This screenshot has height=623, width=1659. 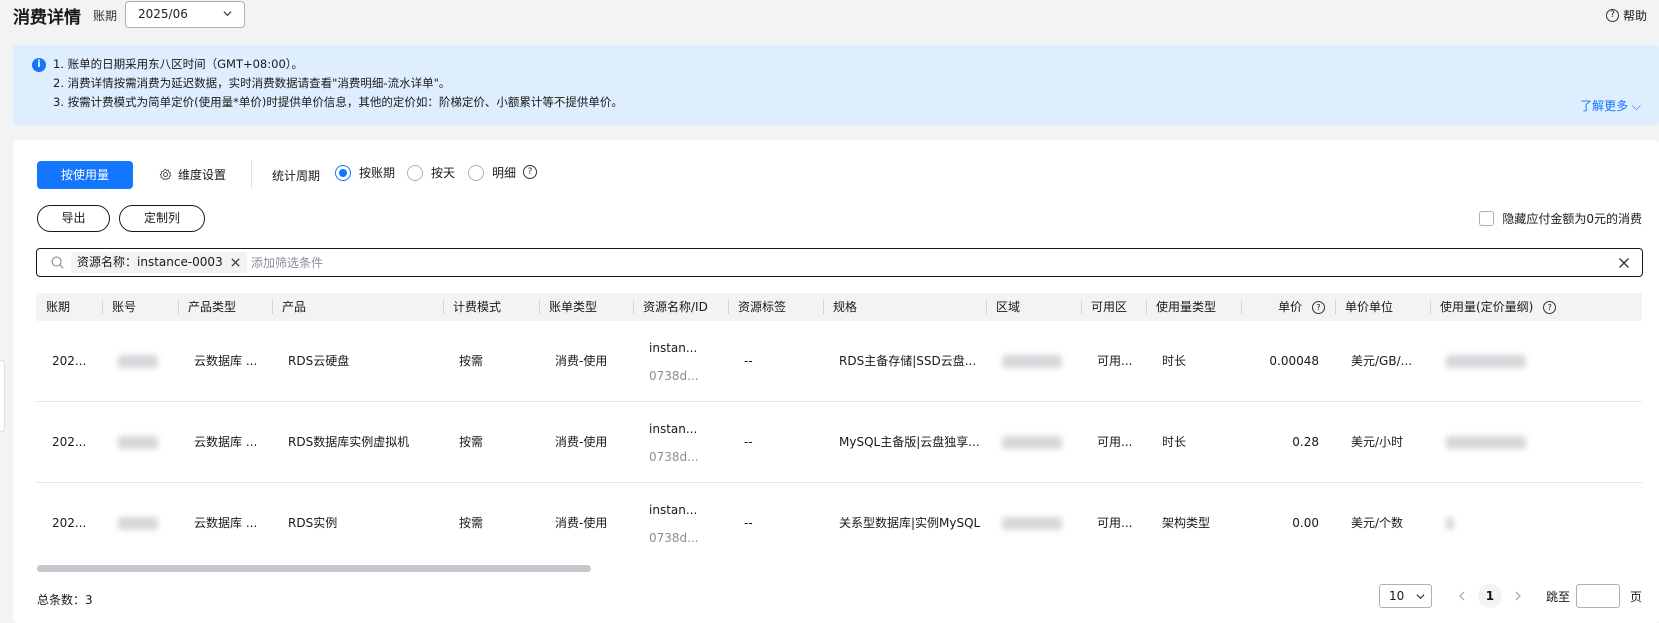 I want to click on custom-columns-button: 定制列, so click(x=162, y=218).